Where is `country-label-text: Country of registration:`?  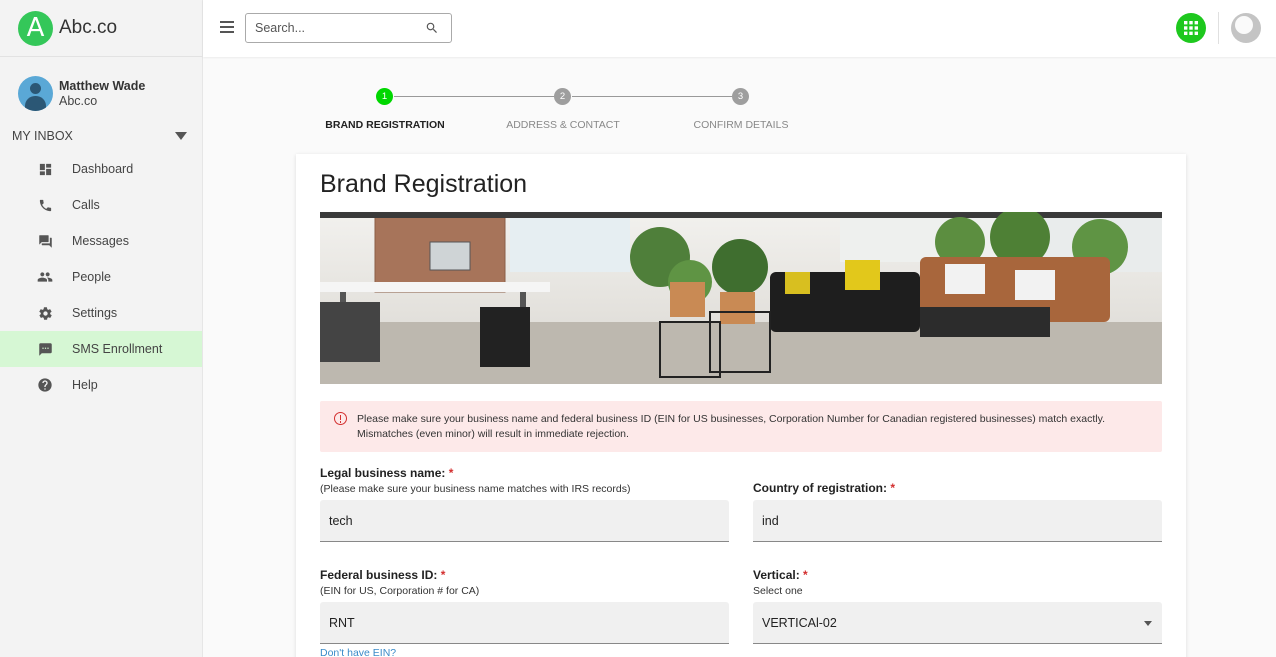
country-label-text: Country of registration: is located at coordinates (820, 488).